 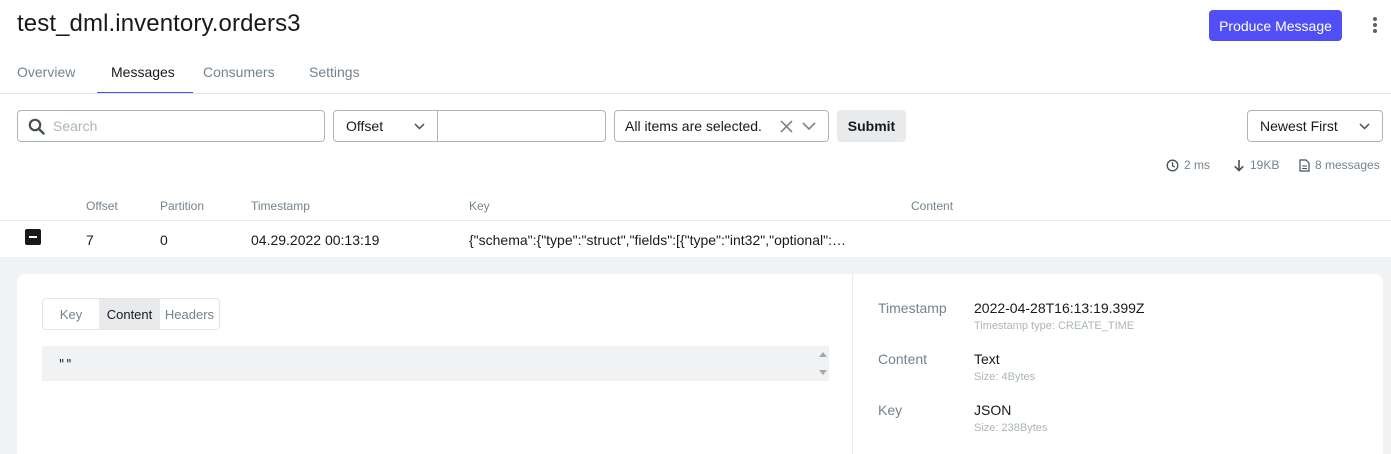 I want to click on sort-select-value: Newest First, so click(x=1299, y=126).